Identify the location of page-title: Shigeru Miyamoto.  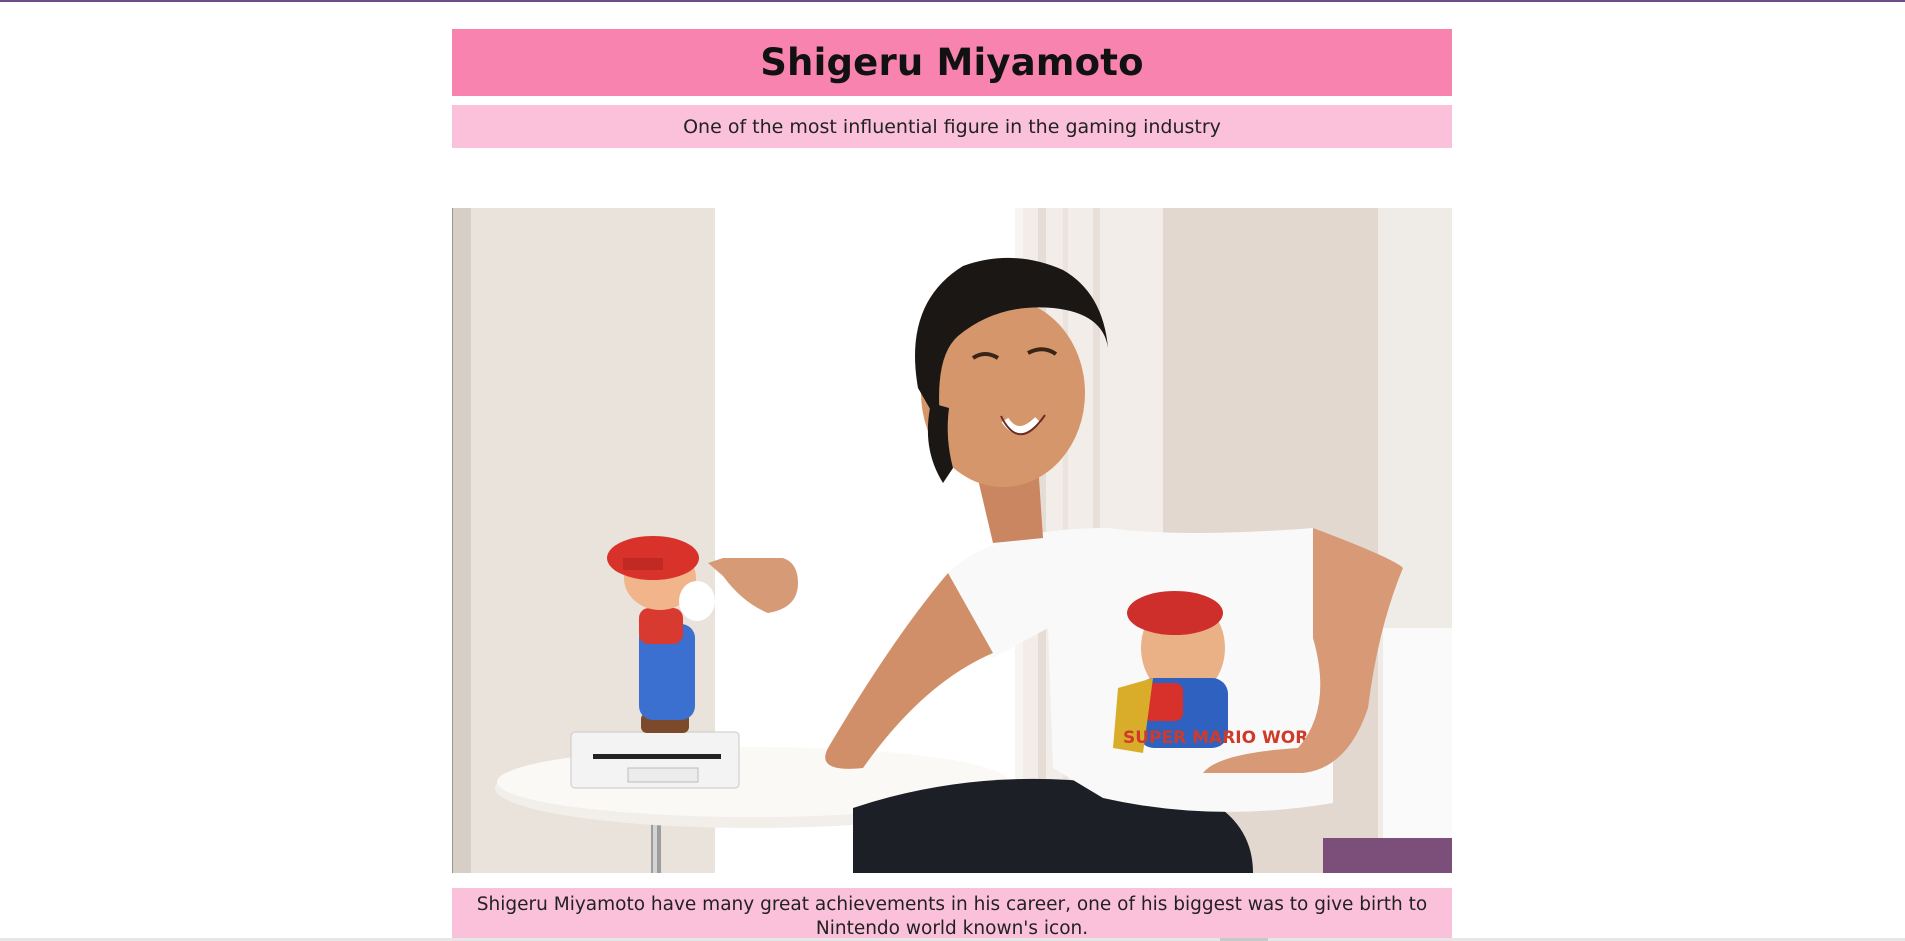
(952, 62).